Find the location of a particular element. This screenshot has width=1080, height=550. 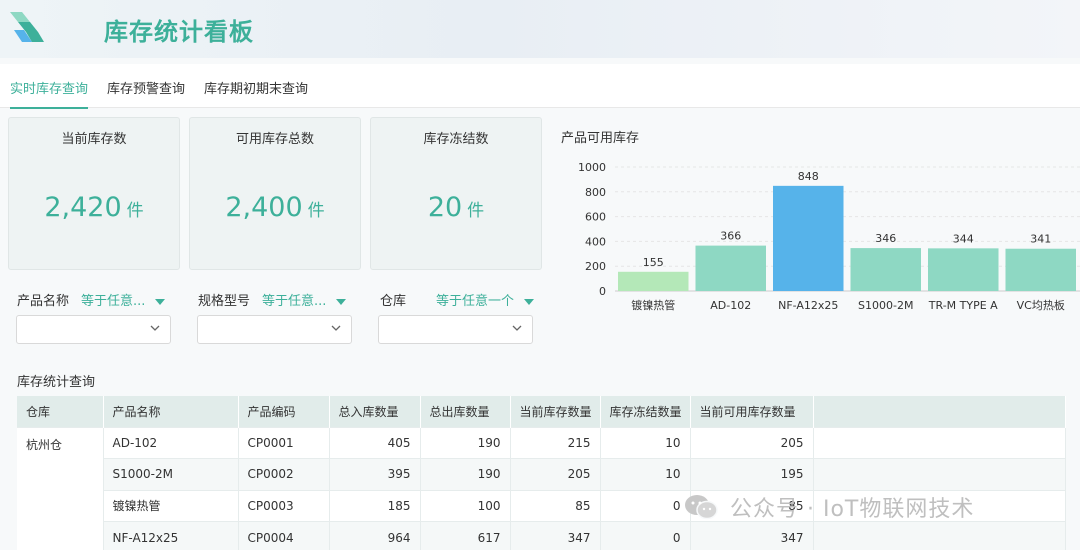

bar-value-label: 344 is located at coordinates (963, 238).